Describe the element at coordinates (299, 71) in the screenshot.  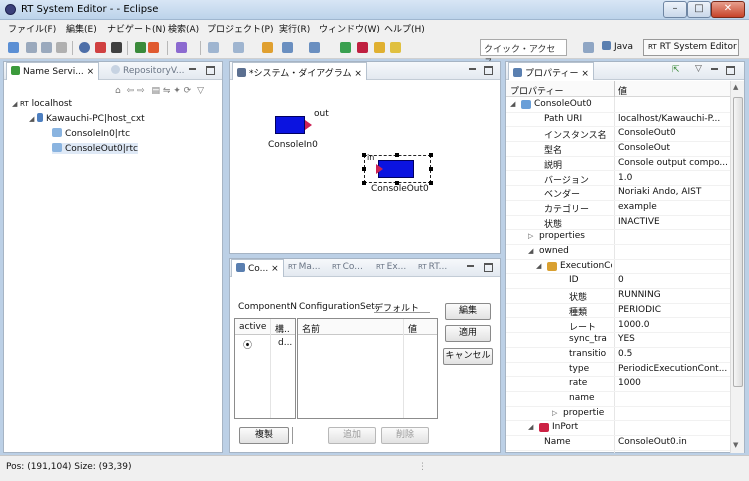
I see `tab-system-diagram: *システム・ダイアグラム ⨯` at that location.